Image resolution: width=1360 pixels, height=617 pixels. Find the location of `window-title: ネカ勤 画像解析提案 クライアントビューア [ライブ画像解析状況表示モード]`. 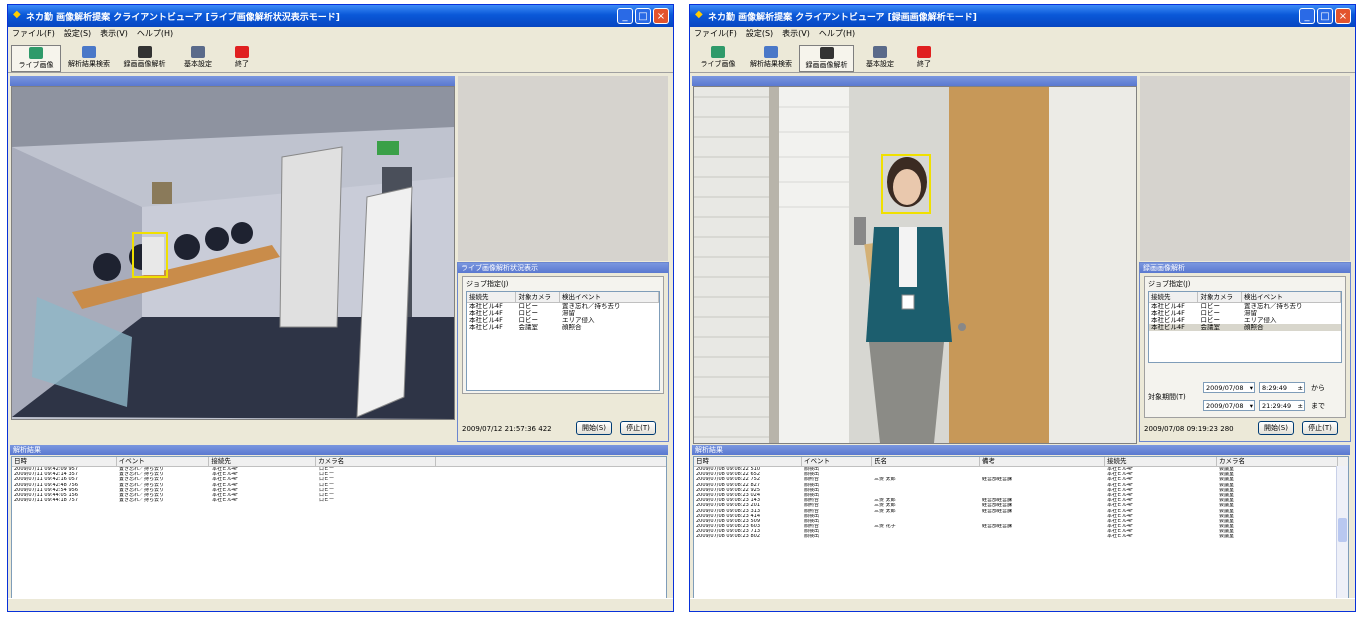

window-title: ネカ勤 画像解析提案 クライアントビューア [ライブ画像解析状況表示モード] is located at coordinates (183, 18).